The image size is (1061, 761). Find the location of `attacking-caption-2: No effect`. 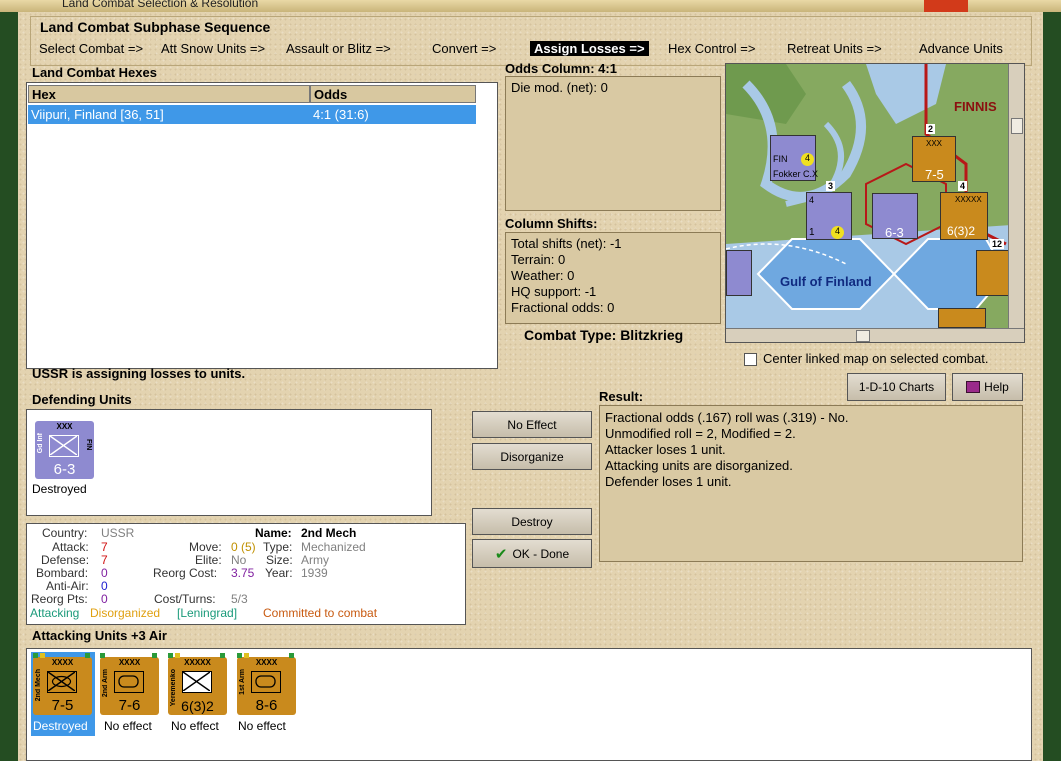

attacking-caption-2: No effect is located at coordinates (195, 726).